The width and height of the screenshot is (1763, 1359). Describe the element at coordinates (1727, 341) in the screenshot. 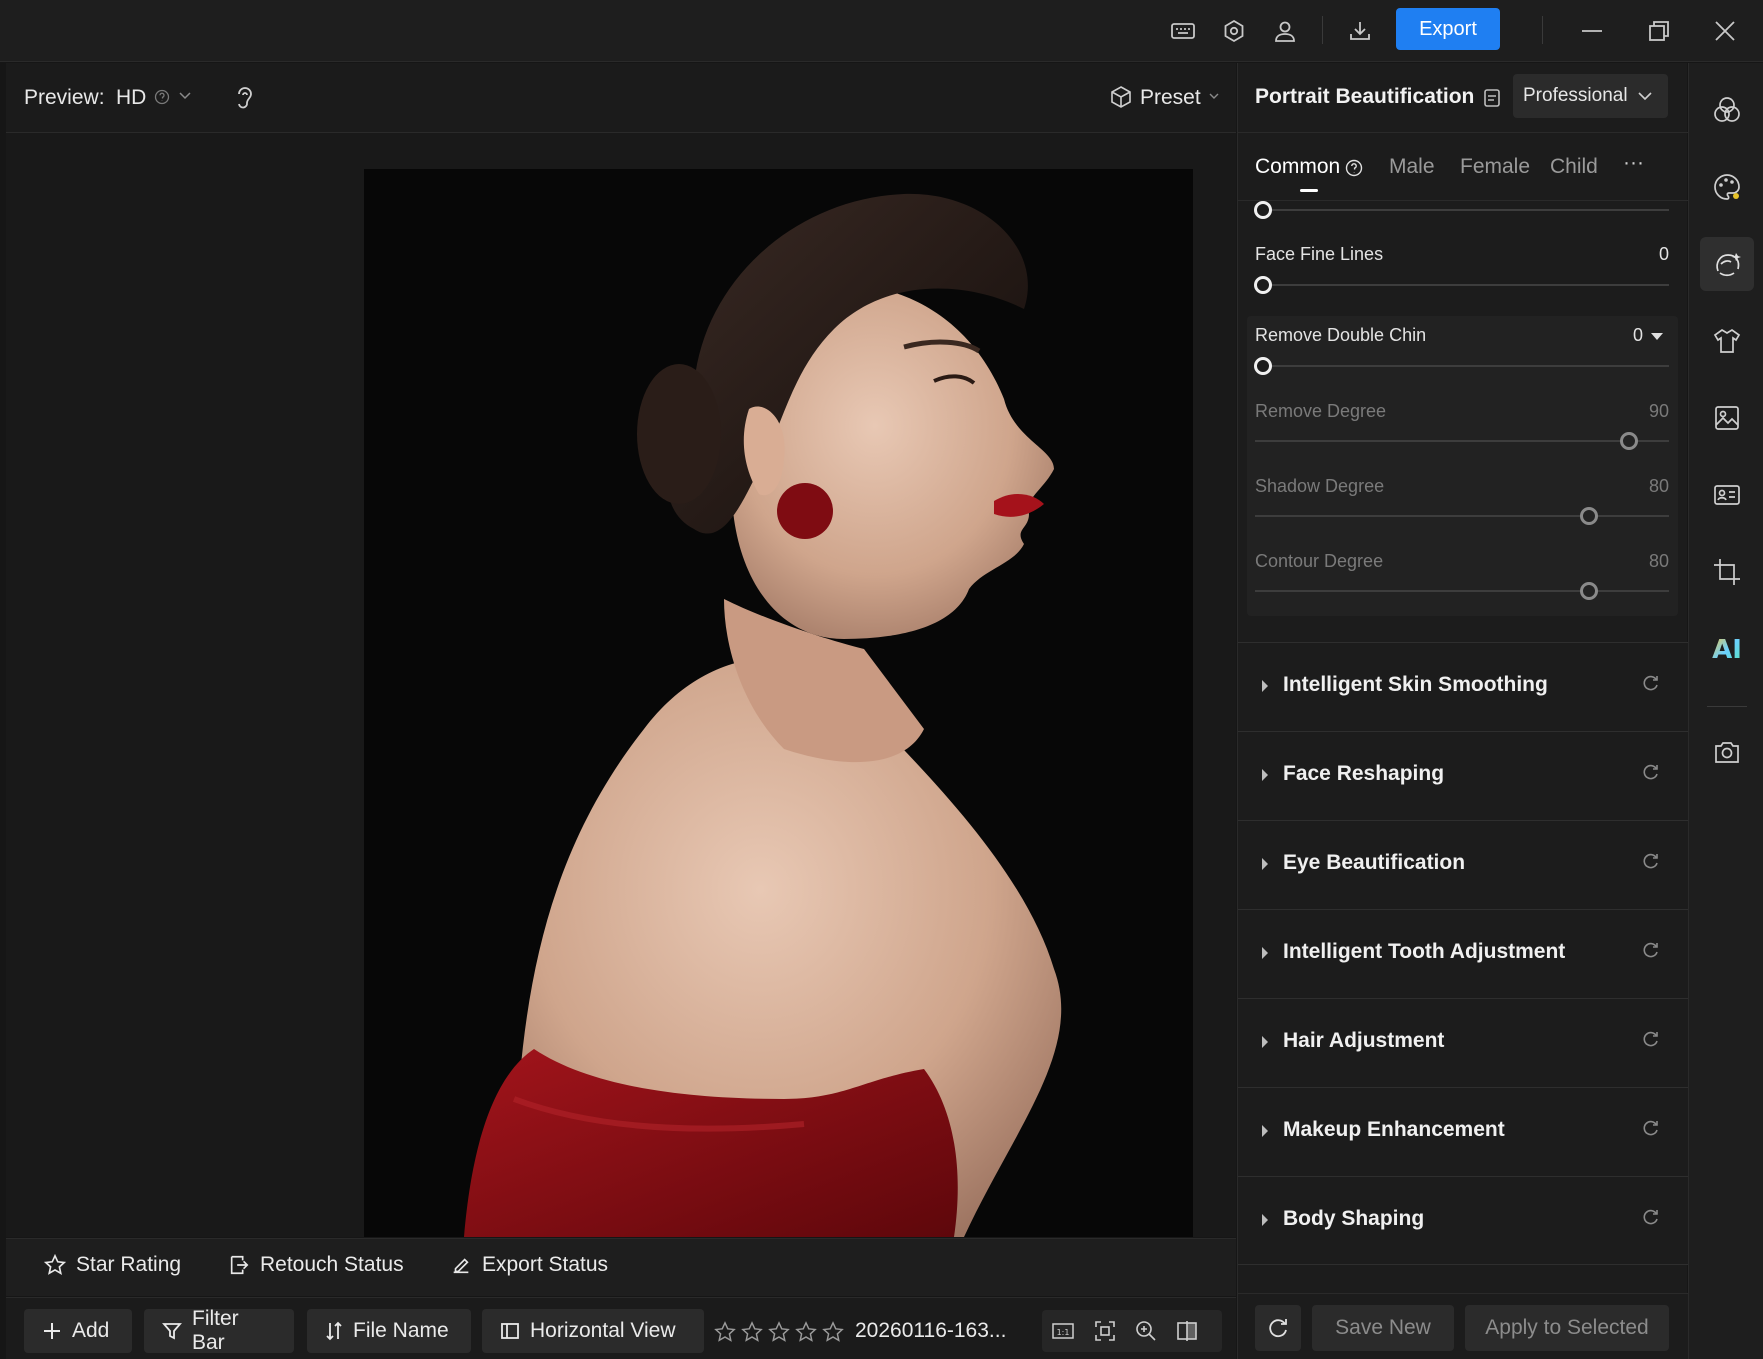

I see `clothing-icon` at that location.